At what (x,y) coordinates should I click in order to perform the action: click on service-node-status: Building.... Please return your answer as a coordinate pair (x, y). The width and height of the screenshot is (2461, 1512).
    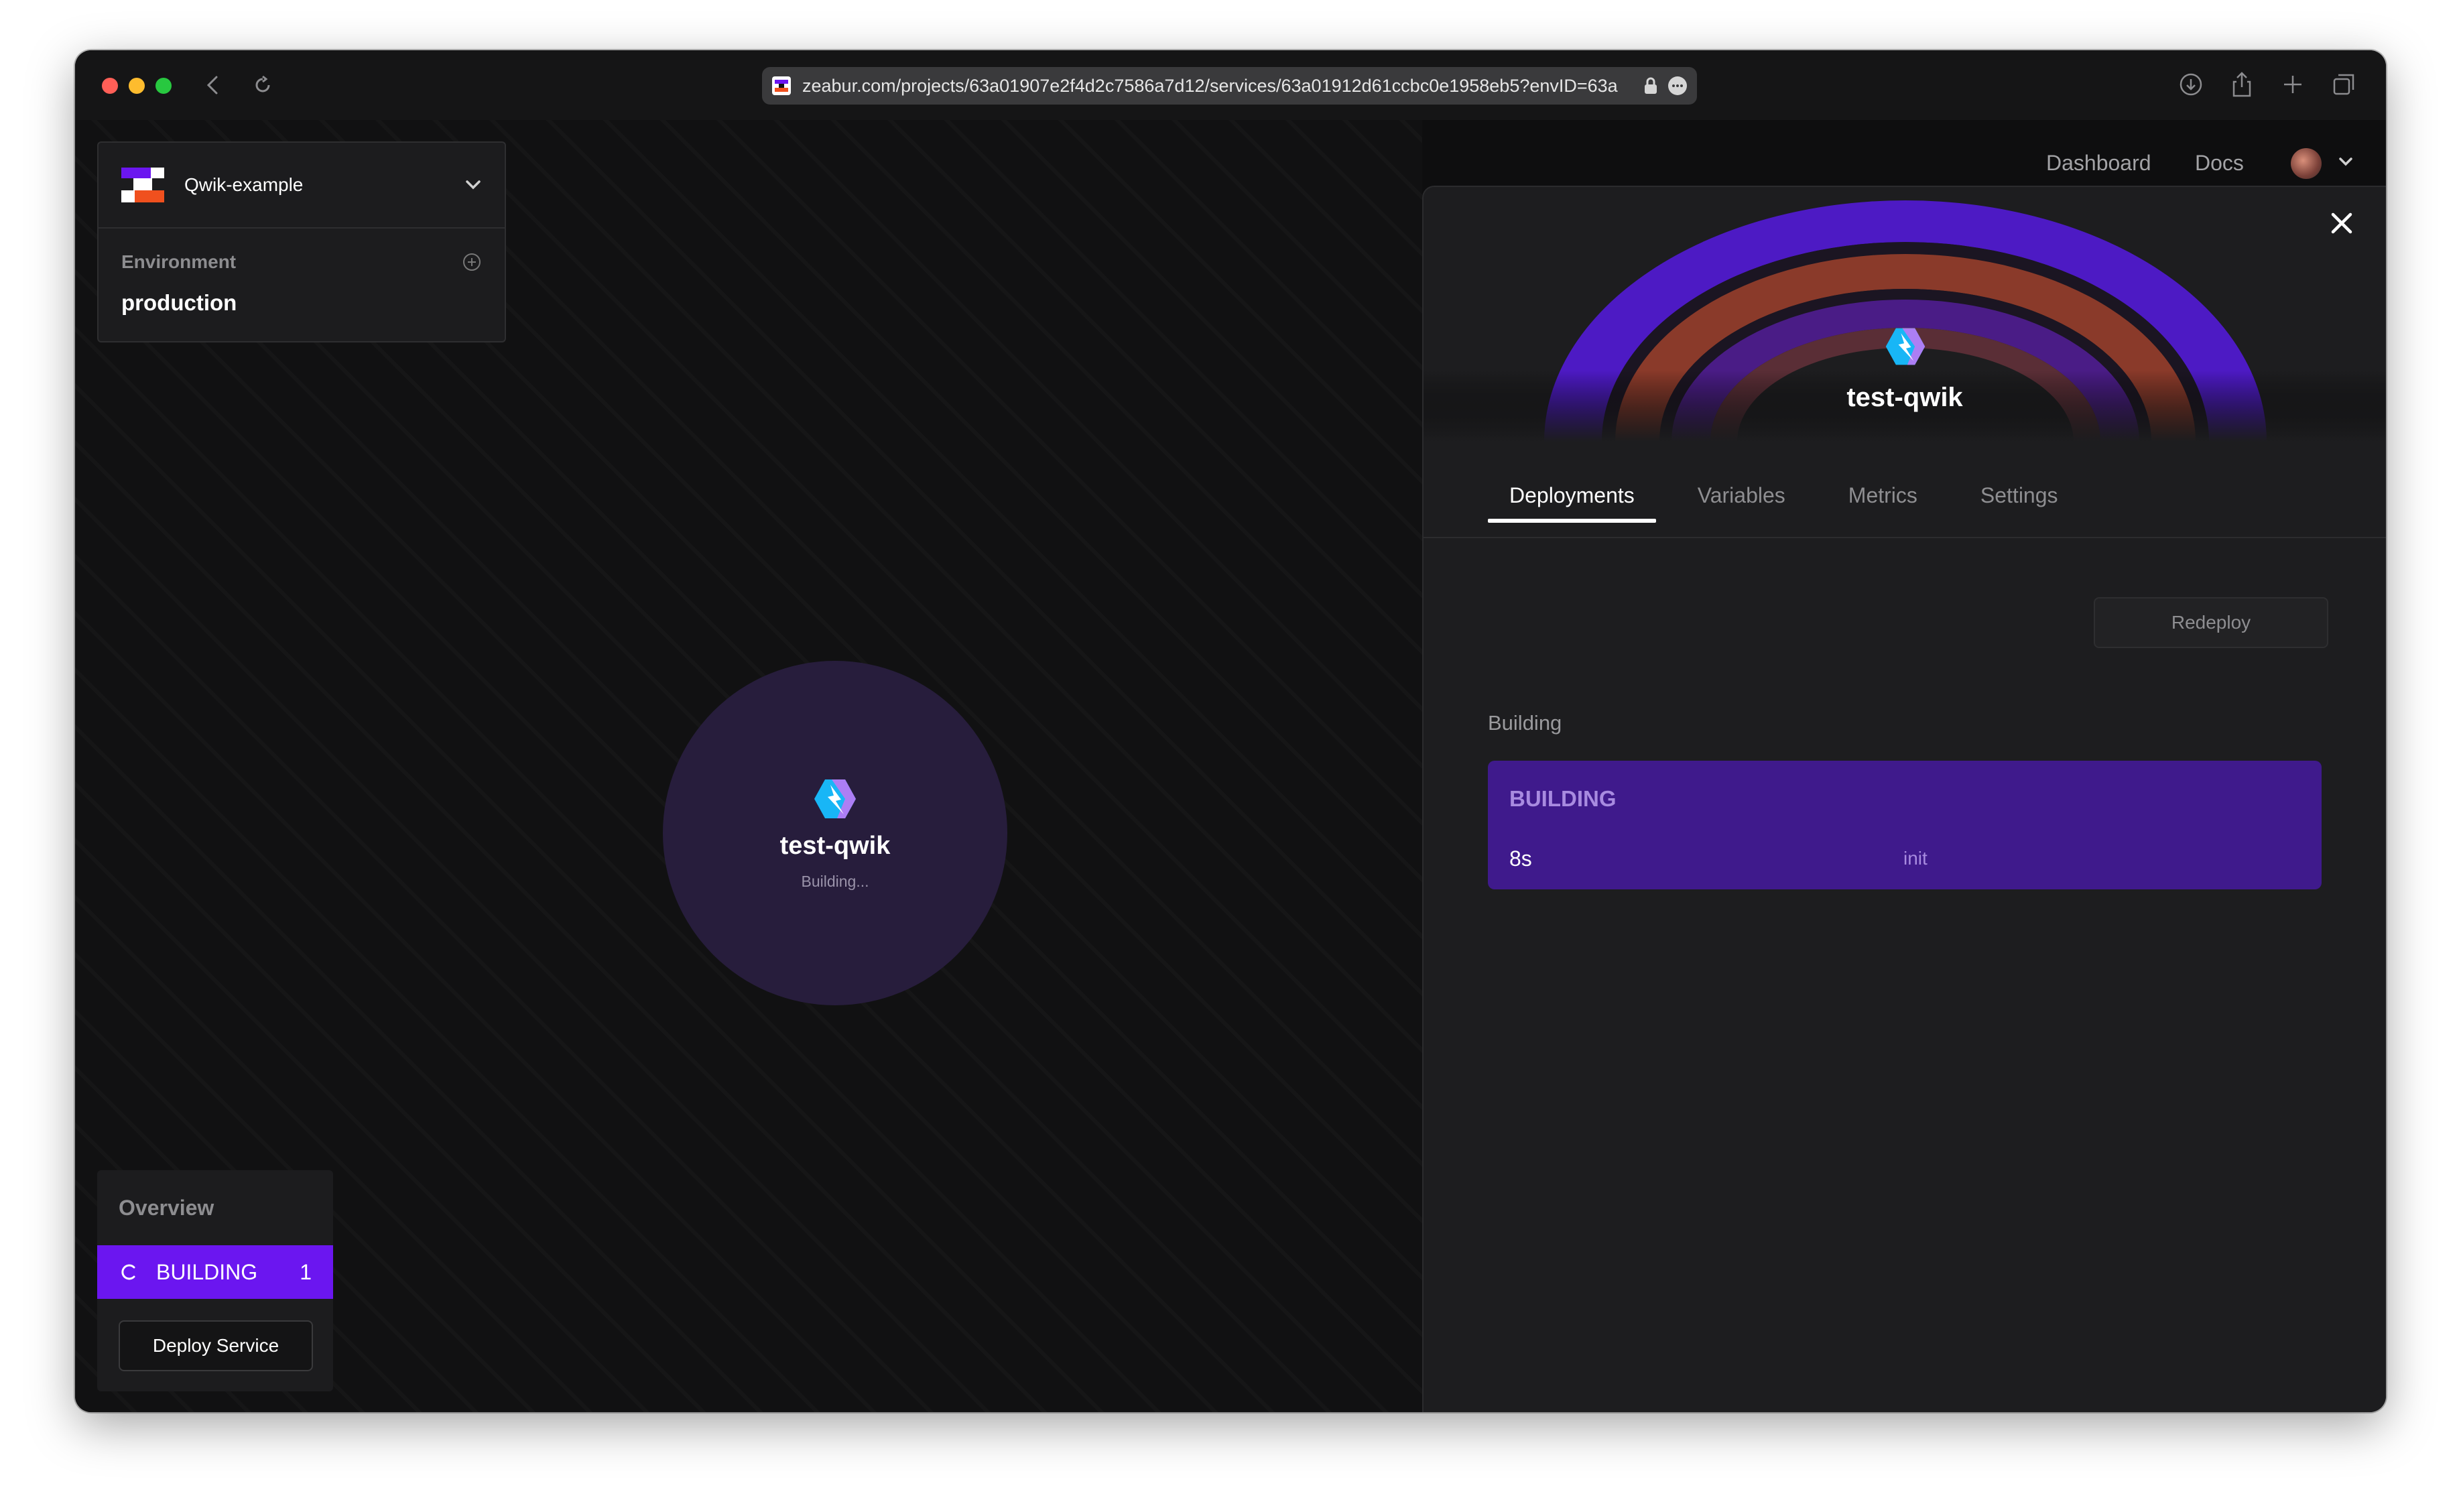
    Looking at the image, I should click on (835, 881).